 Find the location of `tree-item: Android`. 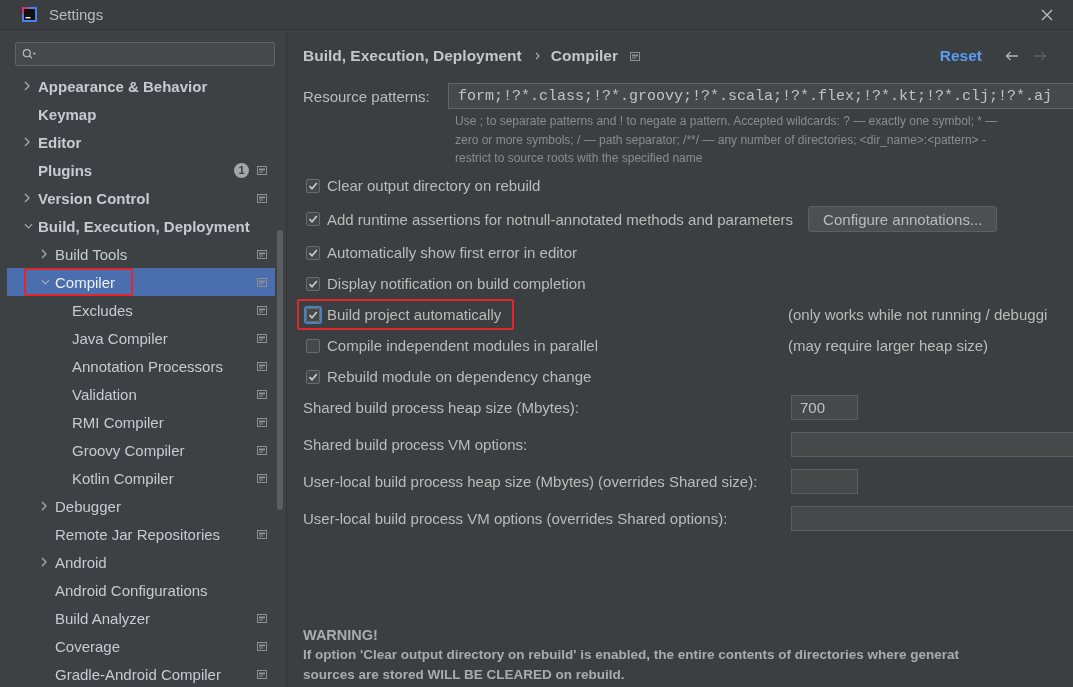

tree-item: Android is located at coordinates (141, 562).